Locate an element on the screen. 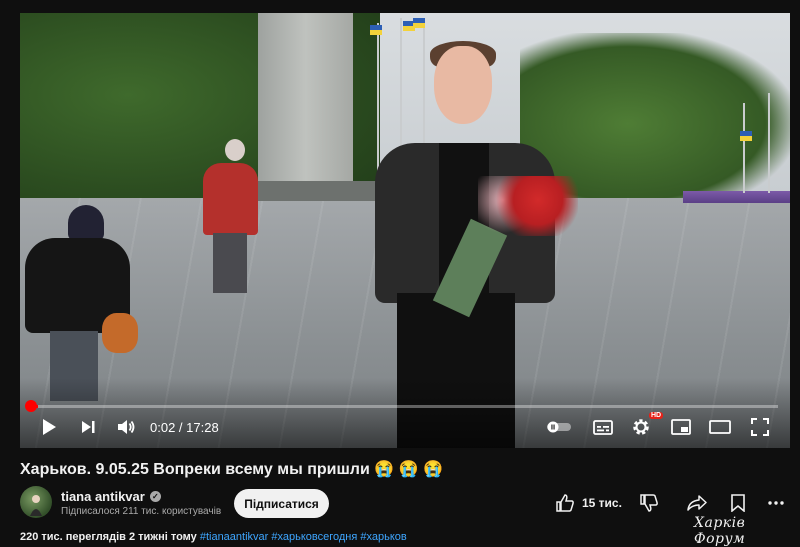 The height and width of the screenshot is (547, 800). hd-badge: HD is located at coordinates (656, 415).